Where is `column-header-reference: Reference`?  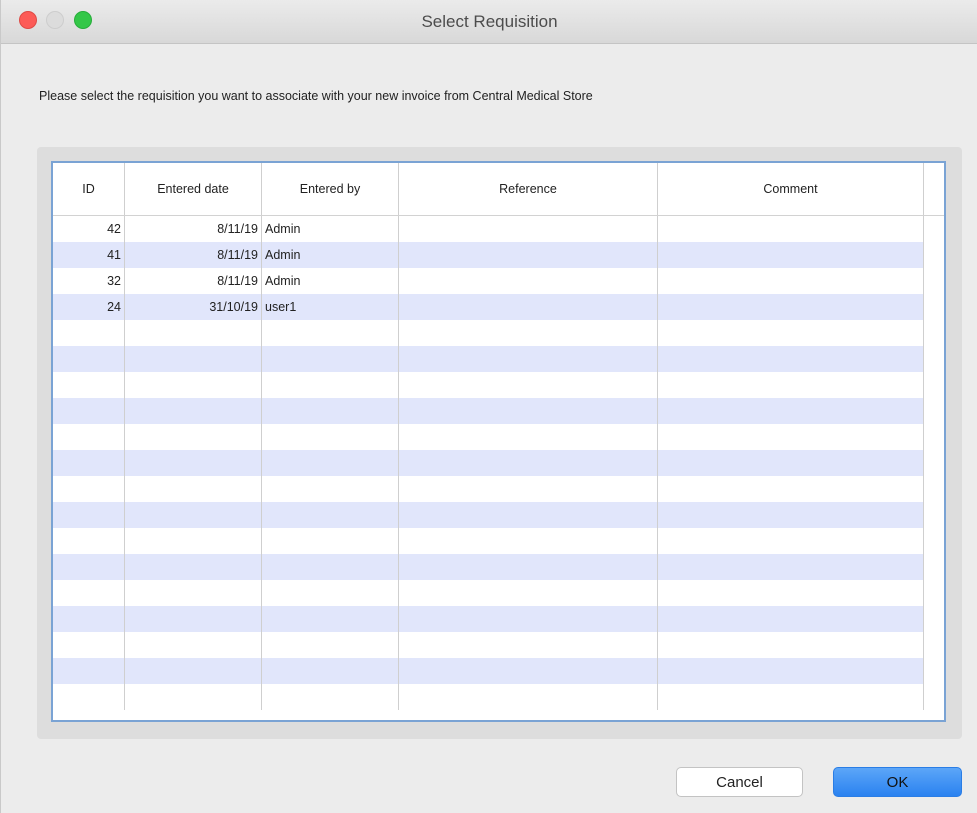 column-header-reference: Reference is located at coordinates (528, 189).